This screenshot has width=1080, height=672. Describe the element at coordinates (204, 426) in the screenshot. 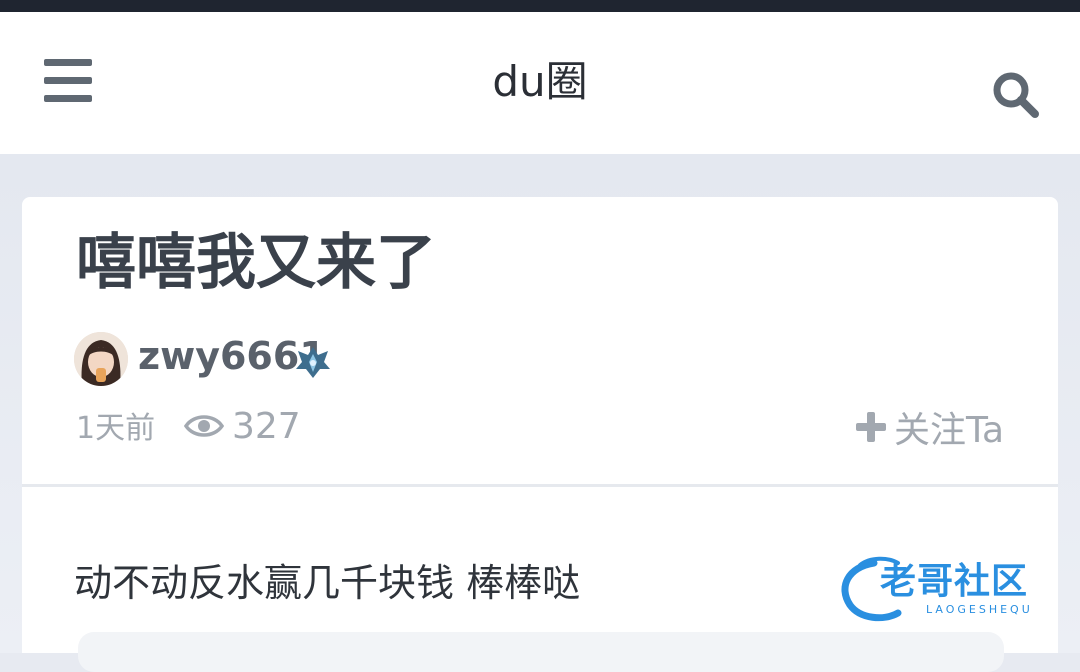

I see `eye-icon` at that location.